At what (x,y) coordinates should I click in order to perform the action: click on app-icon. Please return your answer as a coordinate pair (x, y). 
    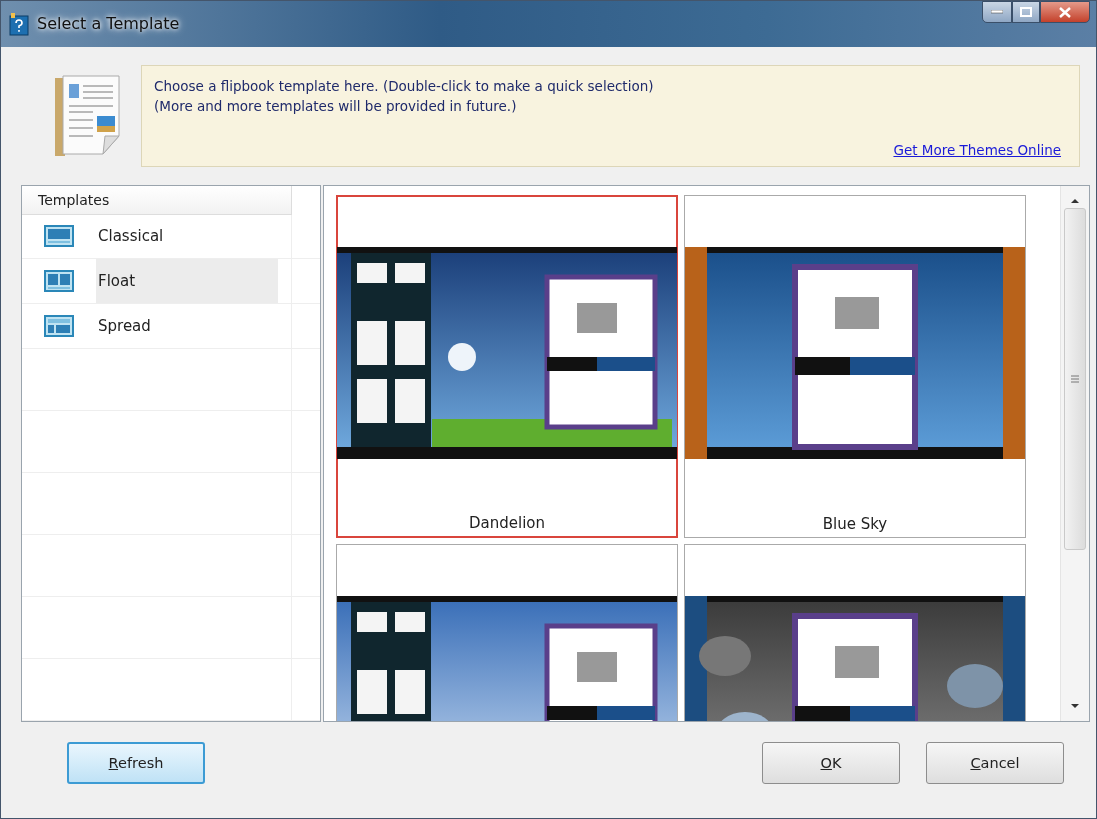
    Looking at the image, I should click on (19, 23).